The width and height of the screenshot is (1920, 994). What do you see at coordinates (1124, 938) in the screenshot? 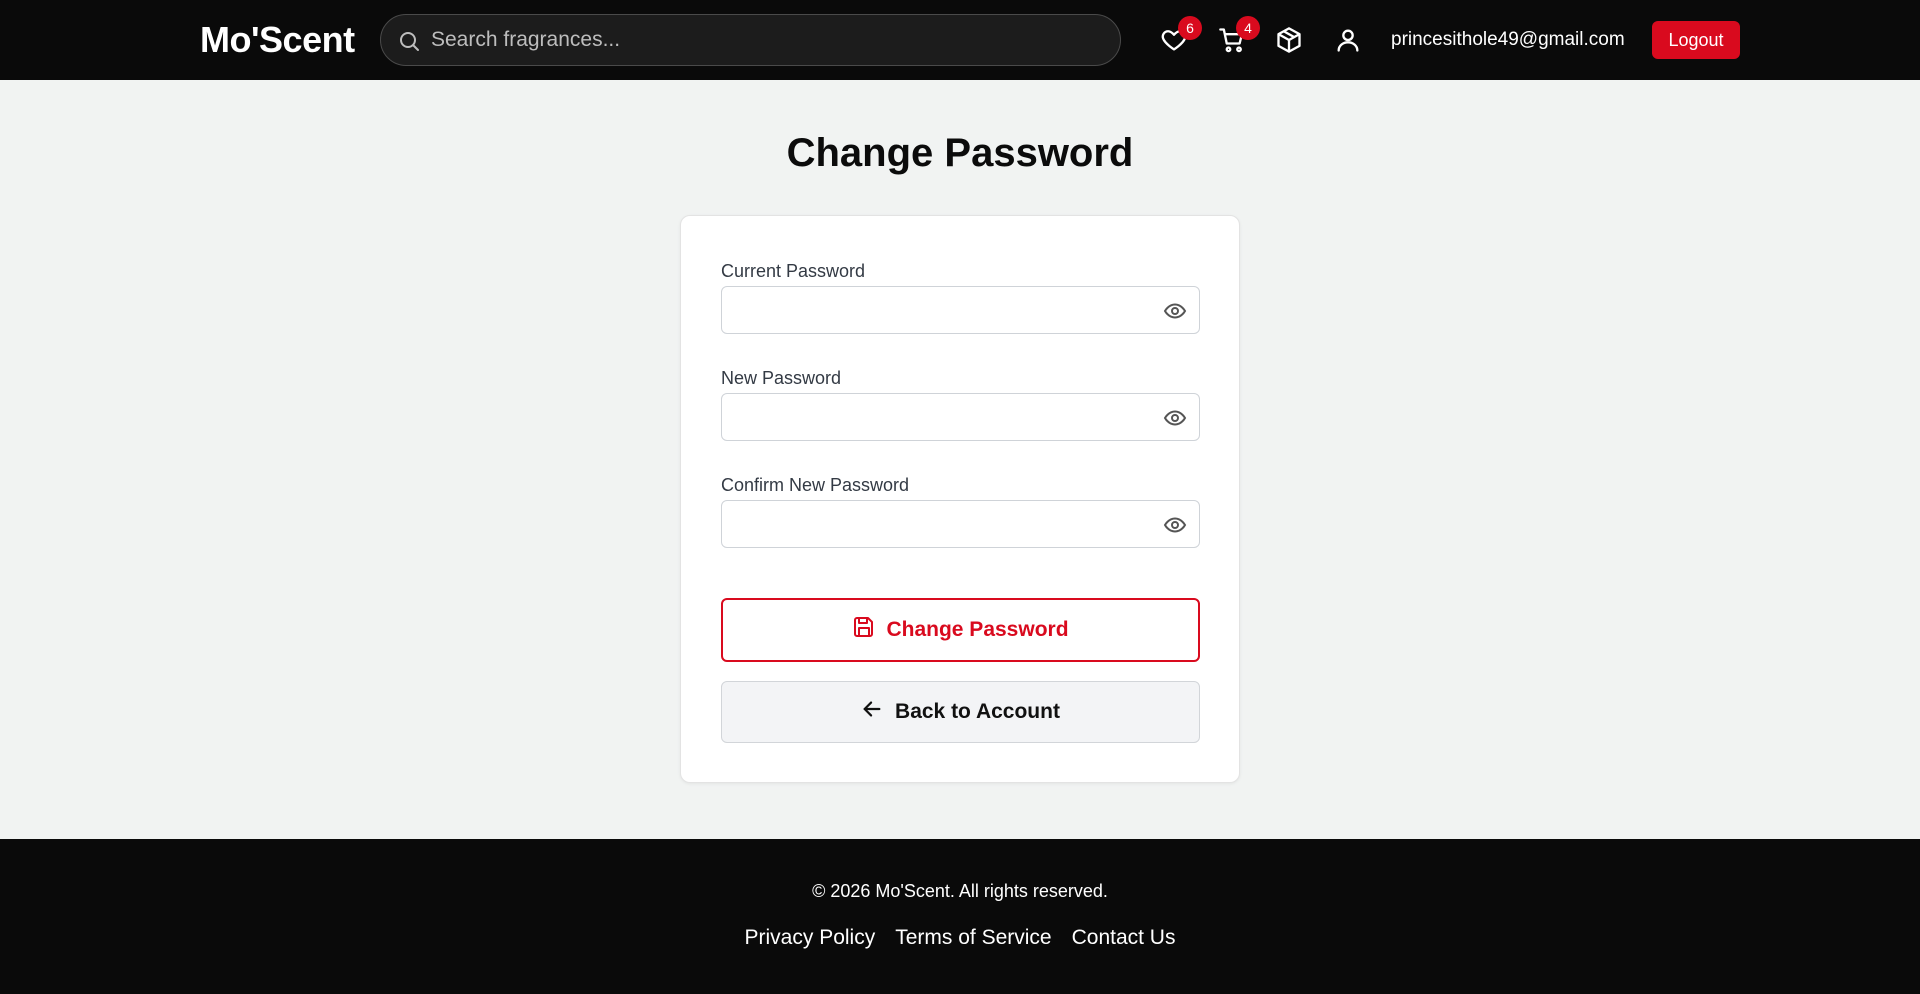
I see `contact-us-link: Contact Us` at bounding box center [1124, 938].